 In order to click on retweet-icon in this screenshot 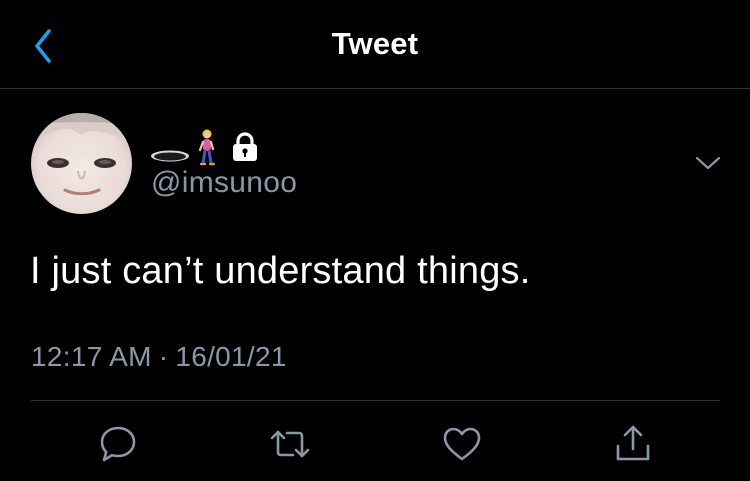, I will do `click(290, 444)`.